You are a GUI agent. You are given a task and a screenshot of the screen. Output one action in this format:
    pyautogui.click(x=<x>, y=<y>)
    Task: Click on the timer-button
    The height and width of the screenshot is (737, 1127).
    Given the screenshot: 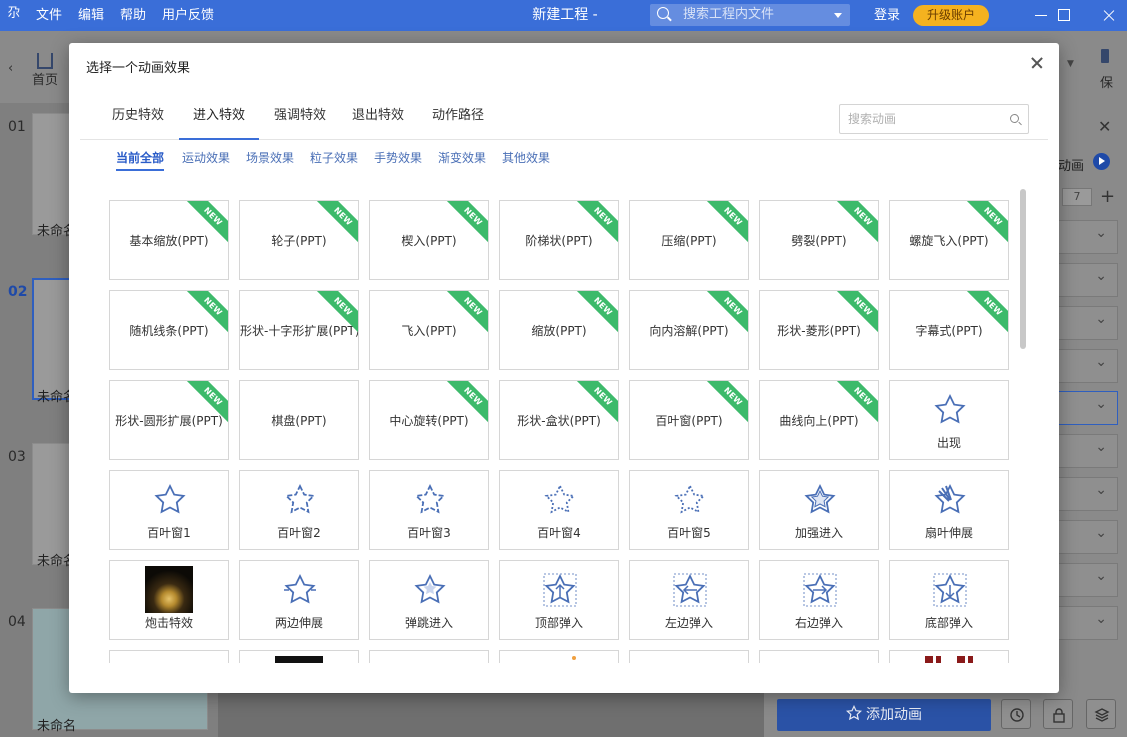 What is the action you would take?
    pyautogui.click(x=1016, y=714)
    